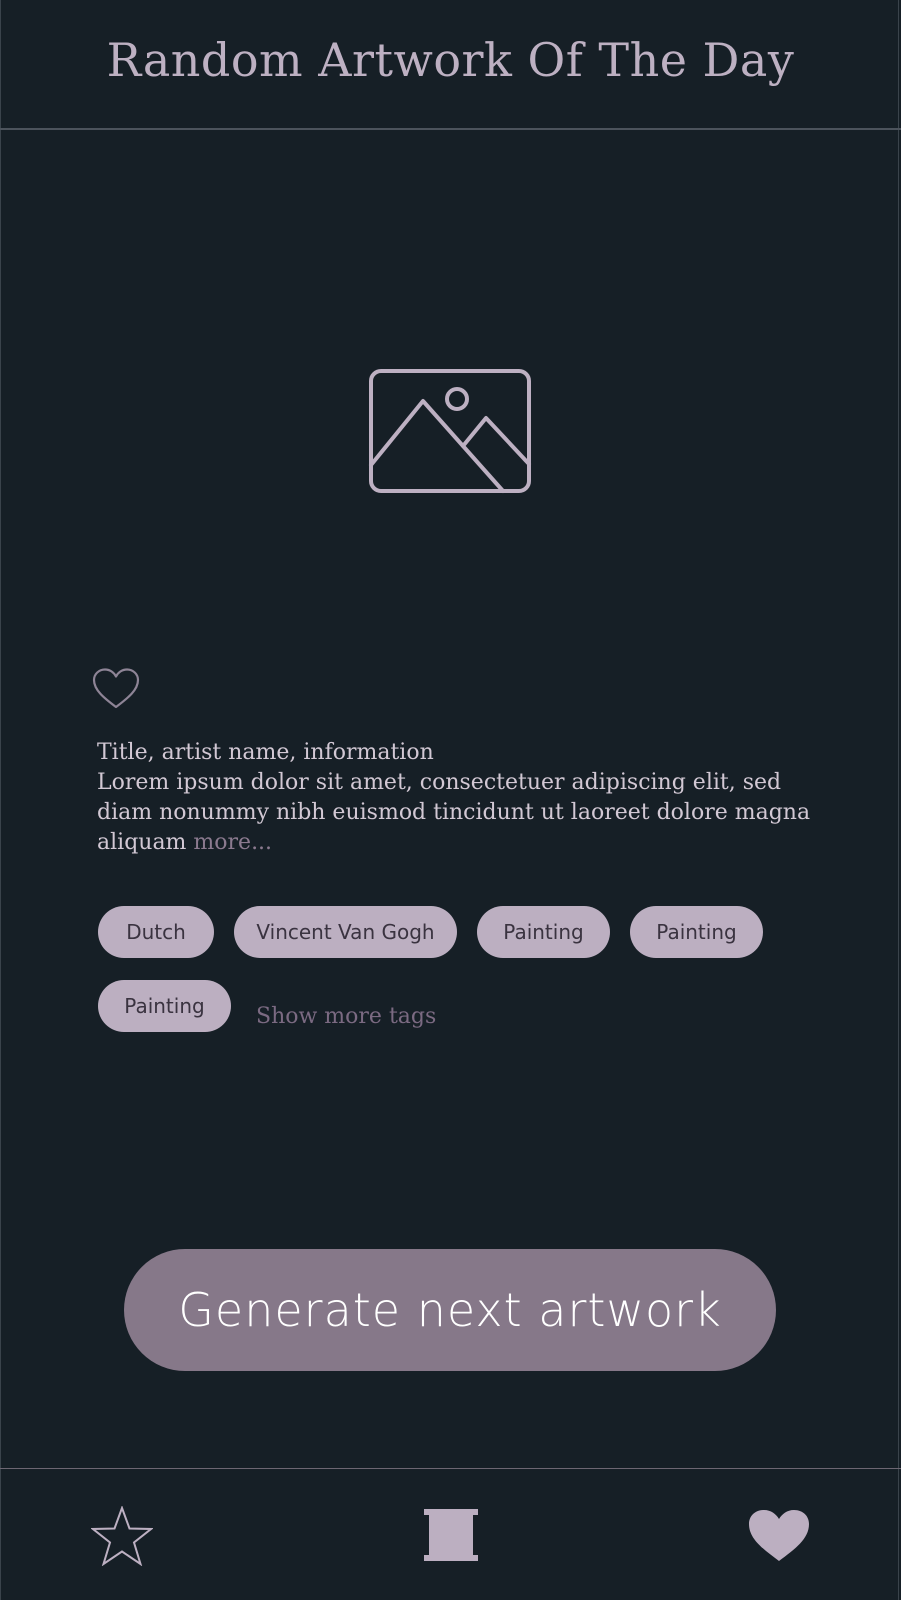 The image size is (901, 1600). Describe the element at coordinates (345, 932) in the screenshot. I see `tag-chip: Vincent Van Gogh` at that location.